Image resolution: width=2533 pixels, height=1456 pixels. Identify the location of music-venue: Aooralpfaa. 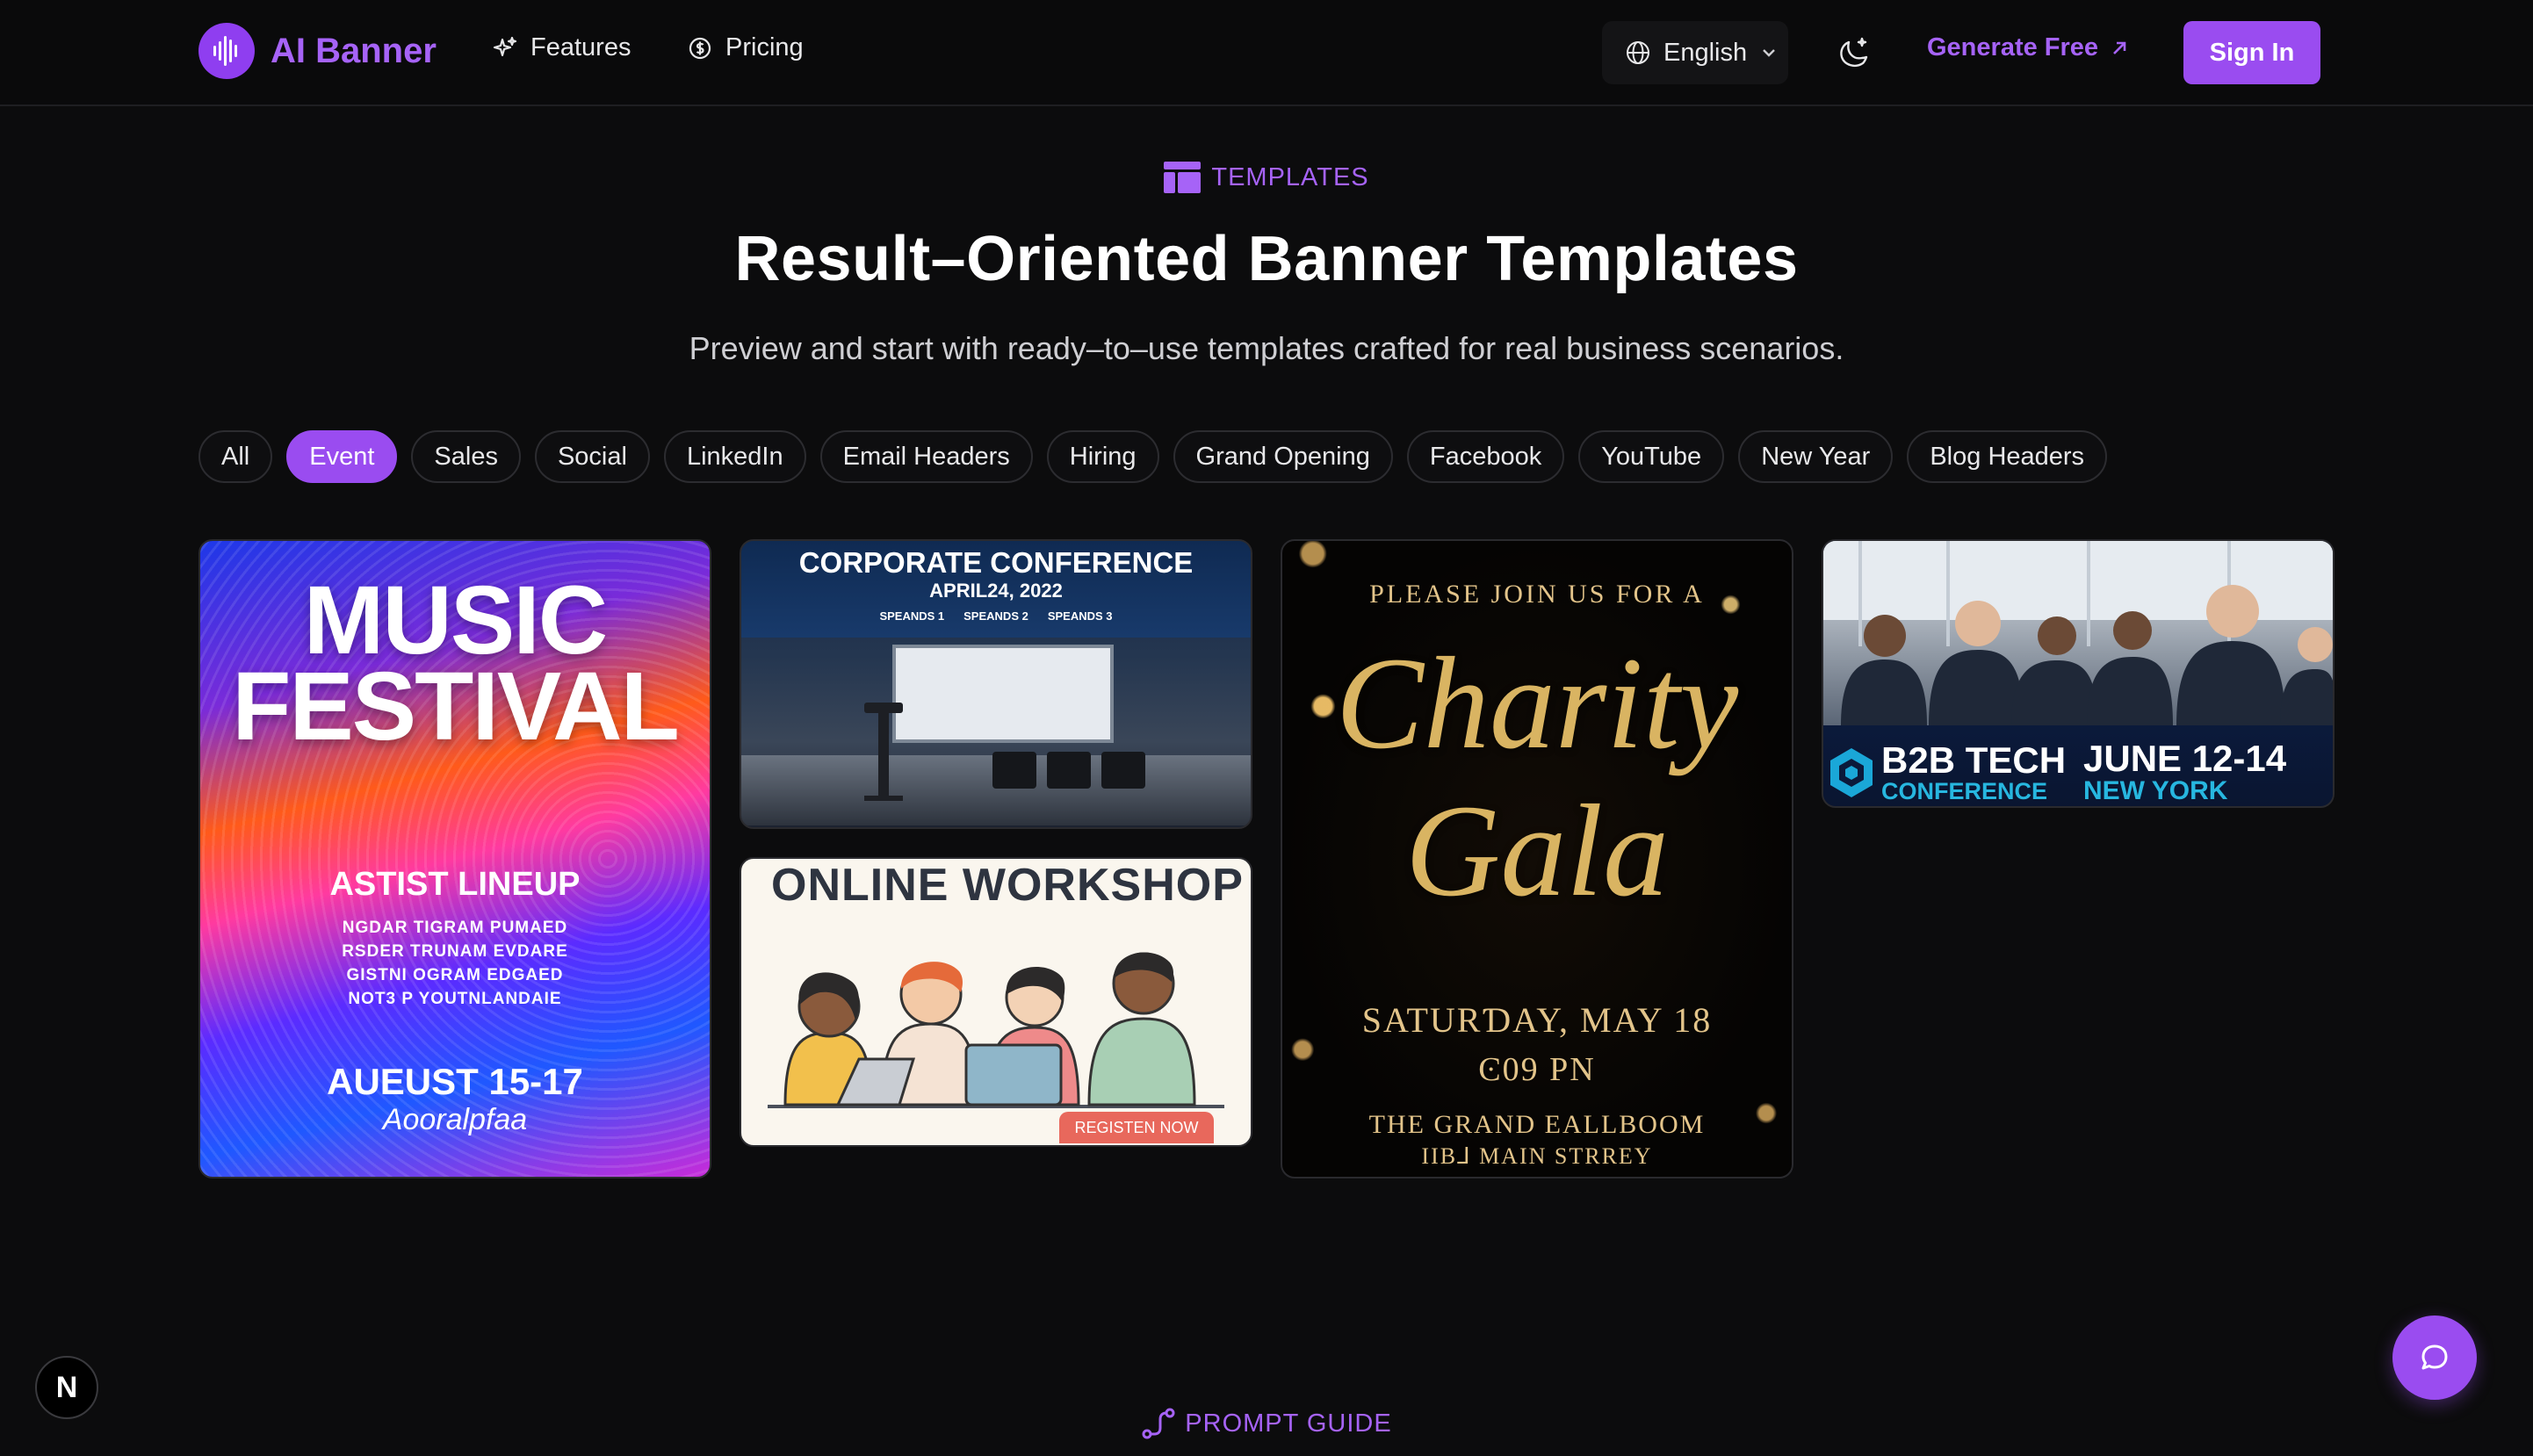
(455, 1119).